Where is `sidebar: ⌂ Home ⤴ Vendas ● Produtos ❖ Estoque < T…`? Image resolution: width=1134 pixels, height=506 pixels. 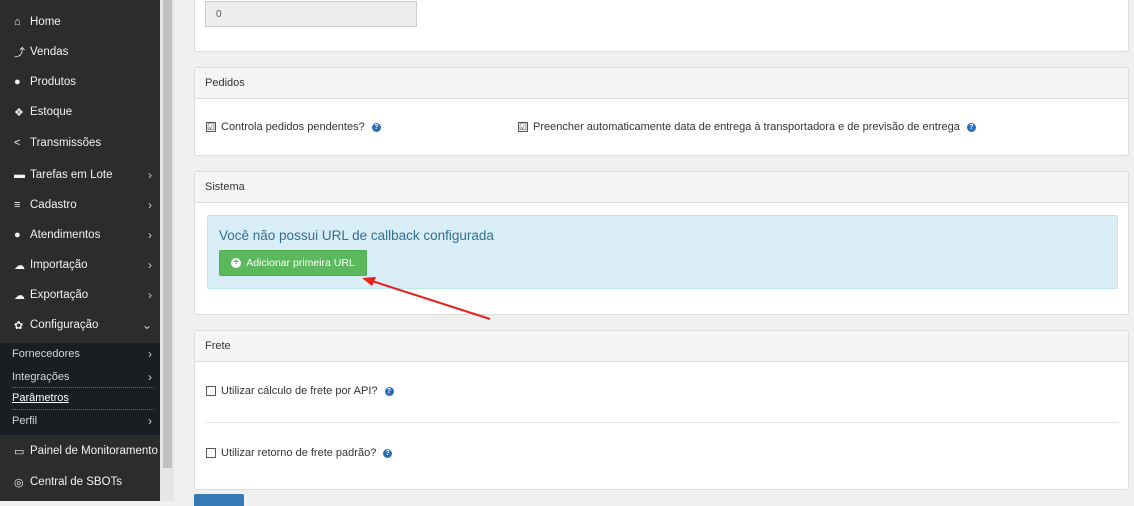
sidebar: ⌂ Home ⤴ Vendas ● Produtos ❖ Estoque < T… is located at coordinates (80, 250).